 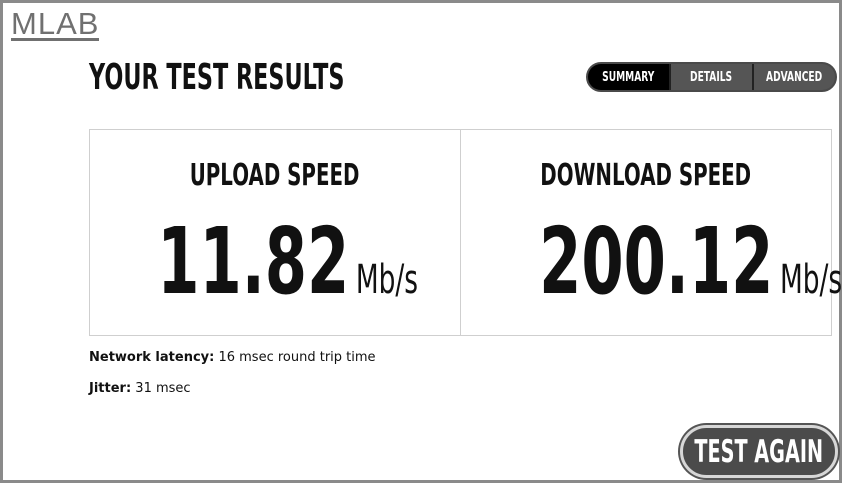 I want to click on tab-summary-label: SUMMARY, so click(x=628, y=77).